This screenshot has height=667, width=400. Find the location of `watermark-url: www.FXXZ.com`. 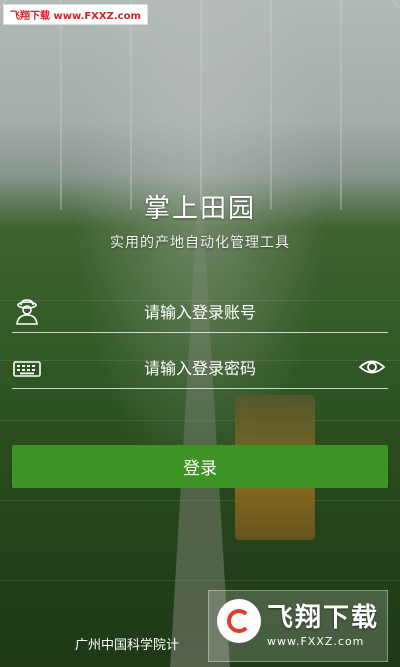

watermark-url: www.FXXZ.com is located at coordinates (316, 641).